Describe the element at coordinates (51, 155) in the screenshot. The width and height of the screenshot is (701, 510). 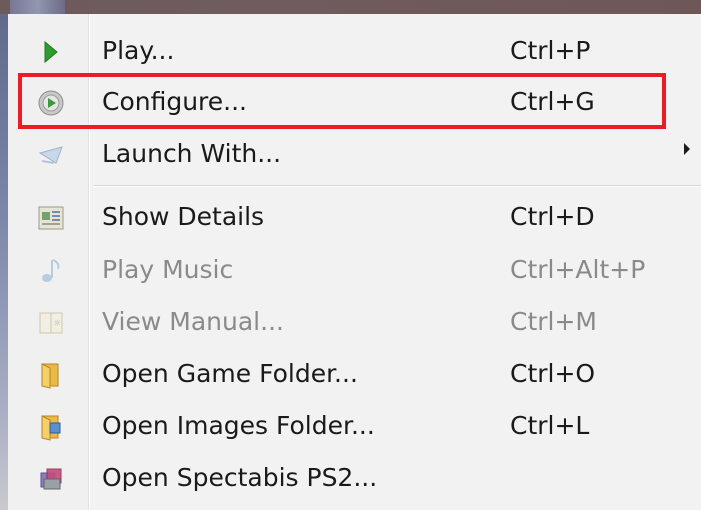
I see `launch-icon` at that location.